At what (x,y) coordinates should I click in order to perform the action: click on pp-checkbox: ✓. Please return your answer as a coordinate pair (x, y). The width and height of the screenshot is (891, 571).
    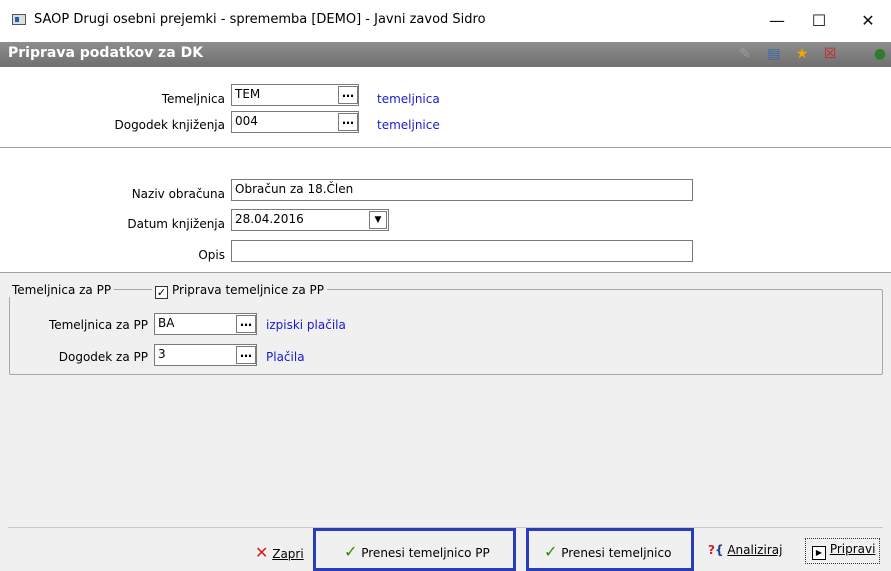
    Looking at the image, I should click on (161, 292).